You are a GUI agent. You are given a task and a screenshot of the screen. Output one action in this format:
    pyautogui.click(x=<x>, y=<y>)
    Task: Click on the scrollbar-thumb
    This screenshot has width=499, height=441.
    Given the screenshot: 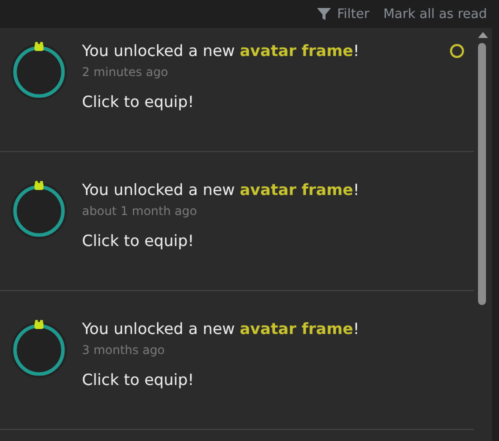 What is the action you would take?
    pyautogui.click(x=482, y=174)
    